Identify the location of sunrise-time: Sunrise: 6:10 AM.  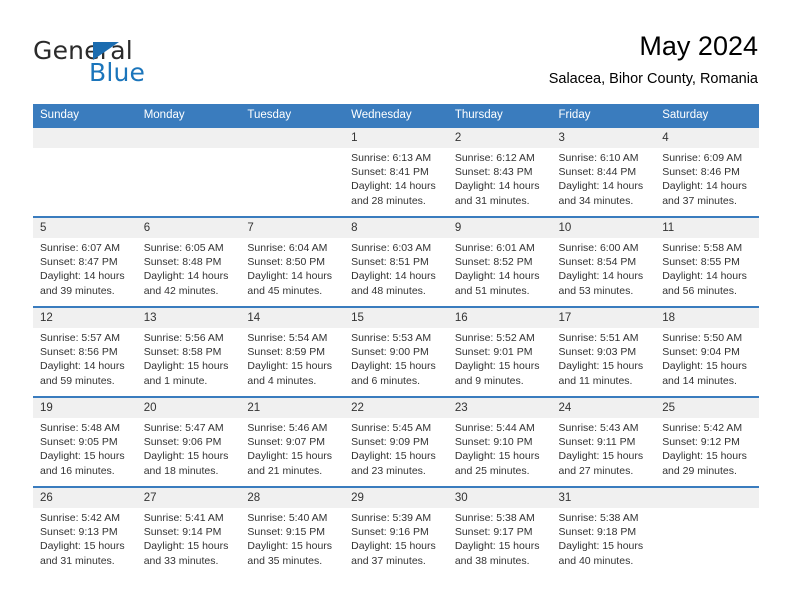
(598, 158).